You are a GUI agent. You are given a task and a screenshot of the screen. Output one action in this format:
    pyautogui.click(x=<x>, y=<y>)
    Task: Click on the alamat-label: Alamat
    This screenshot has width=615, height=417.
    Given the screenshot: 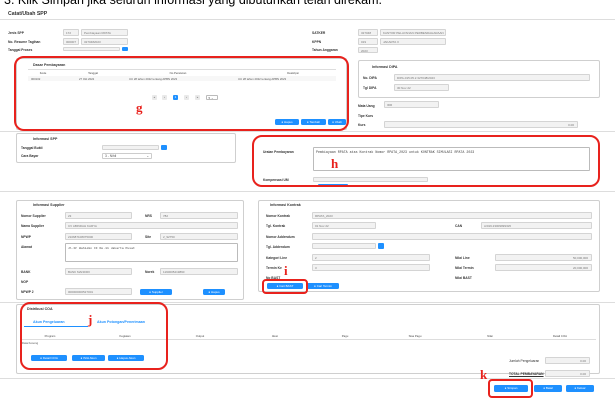 What is the action you would take?
    pyautogui.click(x=26, y=247)
    